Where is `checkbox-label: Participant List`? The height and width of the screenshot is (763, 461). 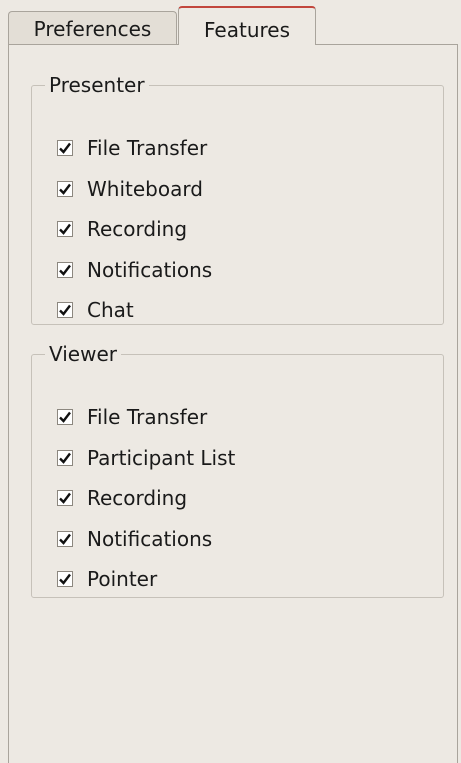 checkbox-label: Participant List is located at coordinates (161, 457).